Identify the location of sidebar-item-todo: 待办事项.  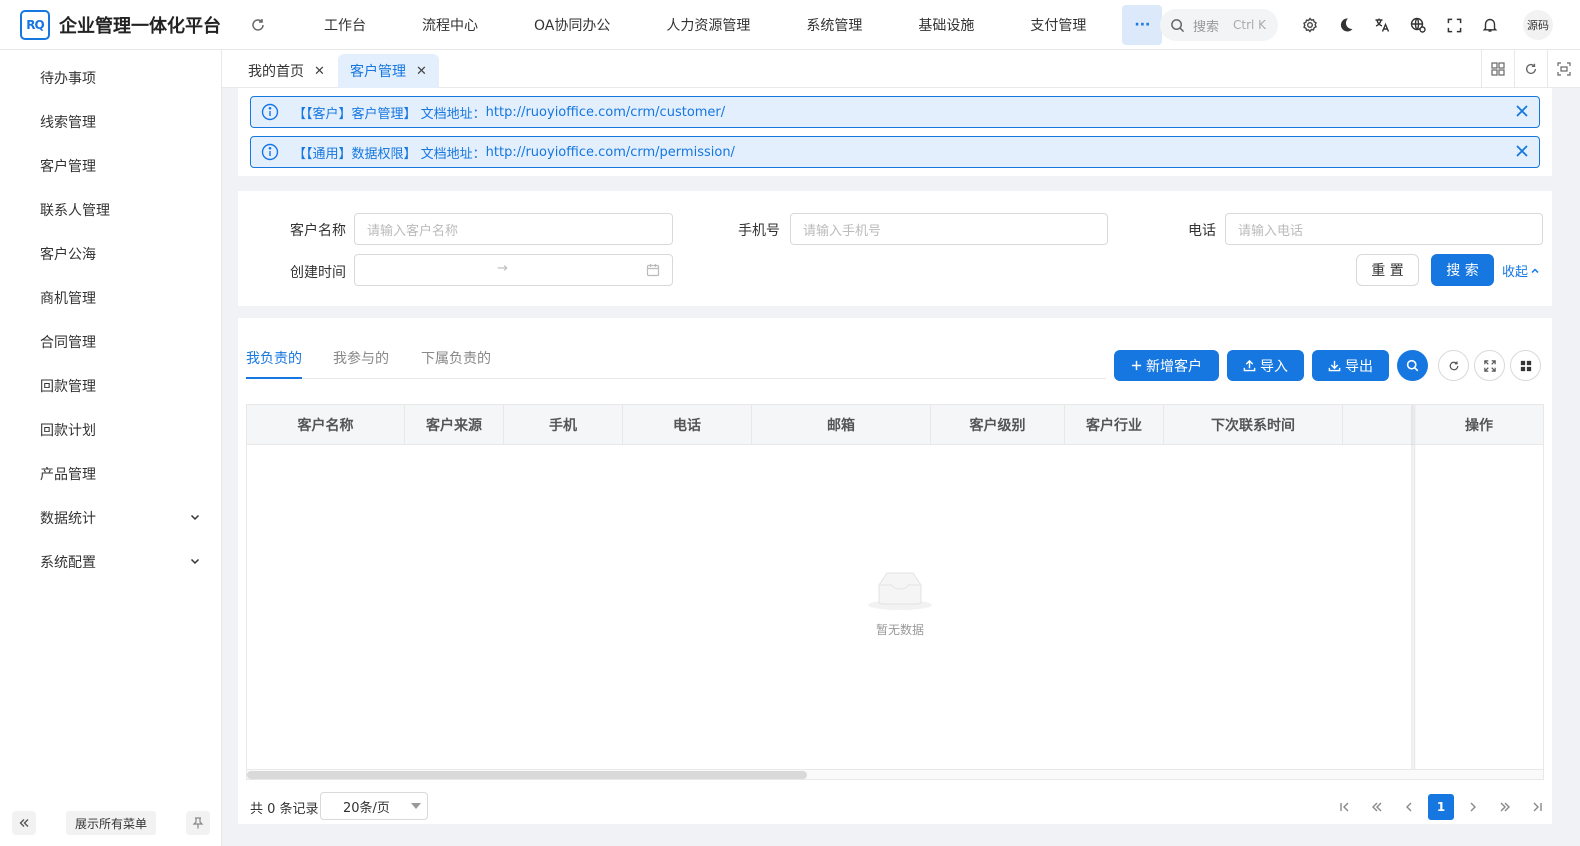
(110, 78).